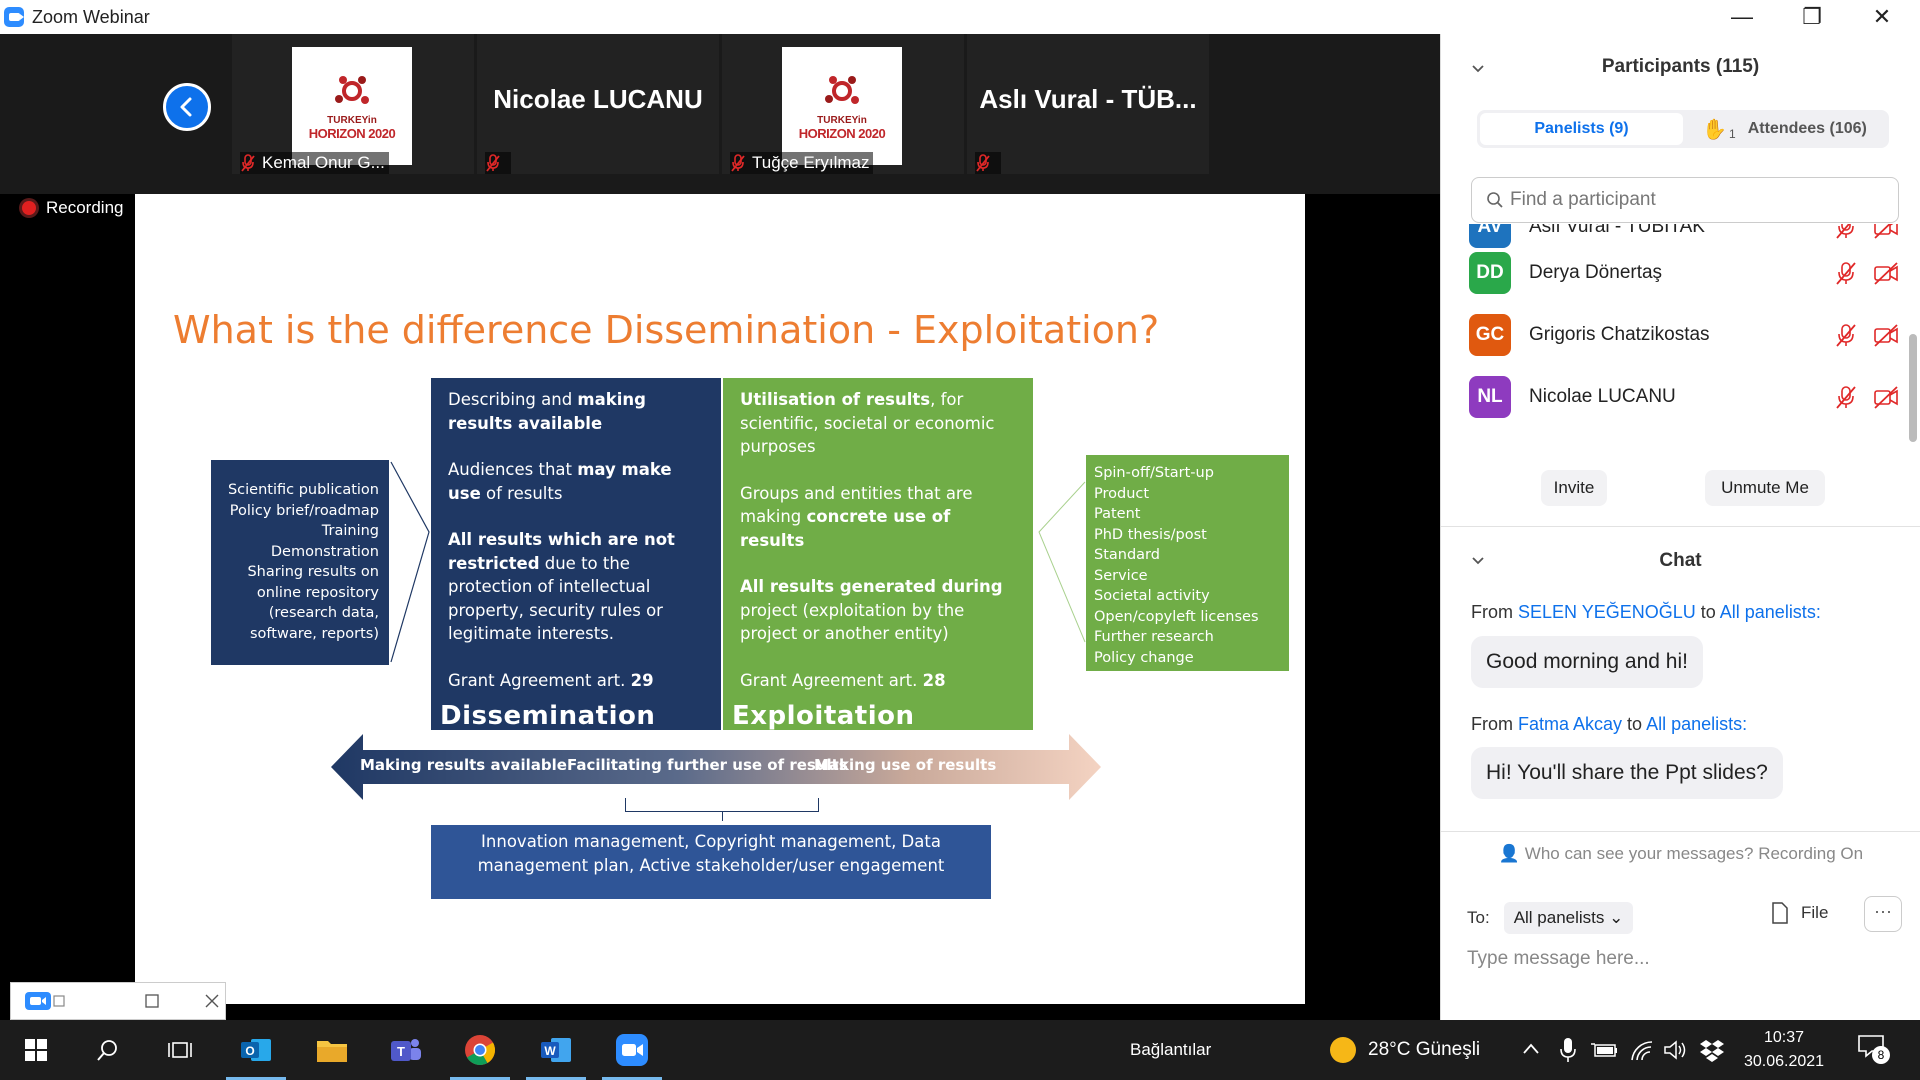 The height and width of the screenshot is (1080, 1920). I want to click on folder-icon, so click(332, 1051).